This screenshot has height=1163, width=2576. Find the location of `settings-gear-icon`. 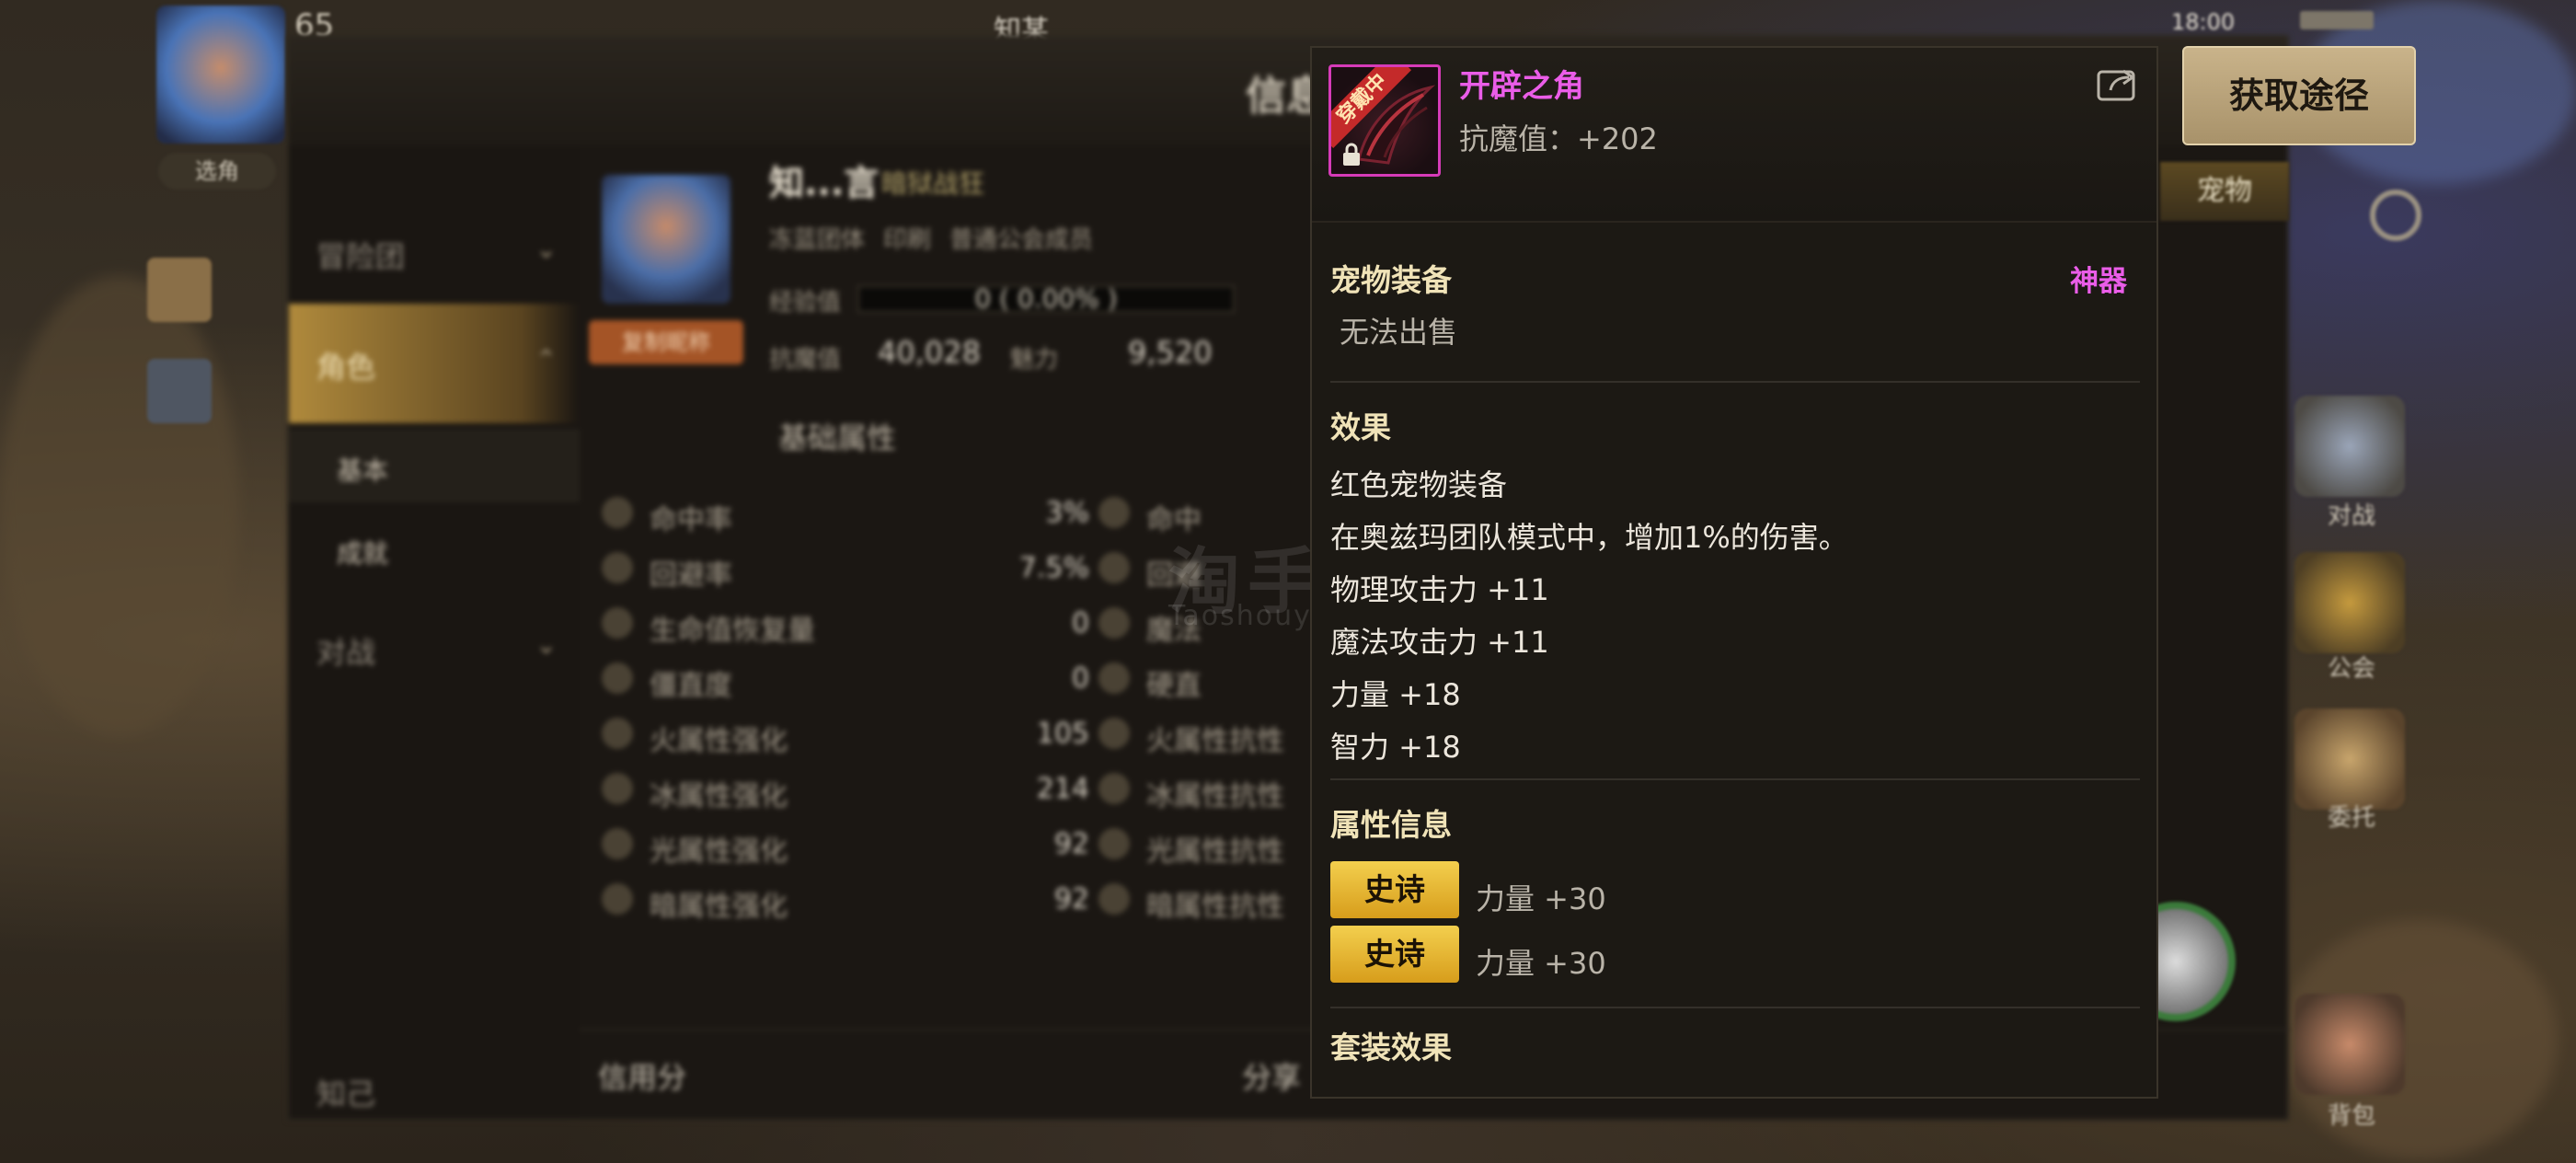

settings-gear-icon is located at coordinates (2395, 216).